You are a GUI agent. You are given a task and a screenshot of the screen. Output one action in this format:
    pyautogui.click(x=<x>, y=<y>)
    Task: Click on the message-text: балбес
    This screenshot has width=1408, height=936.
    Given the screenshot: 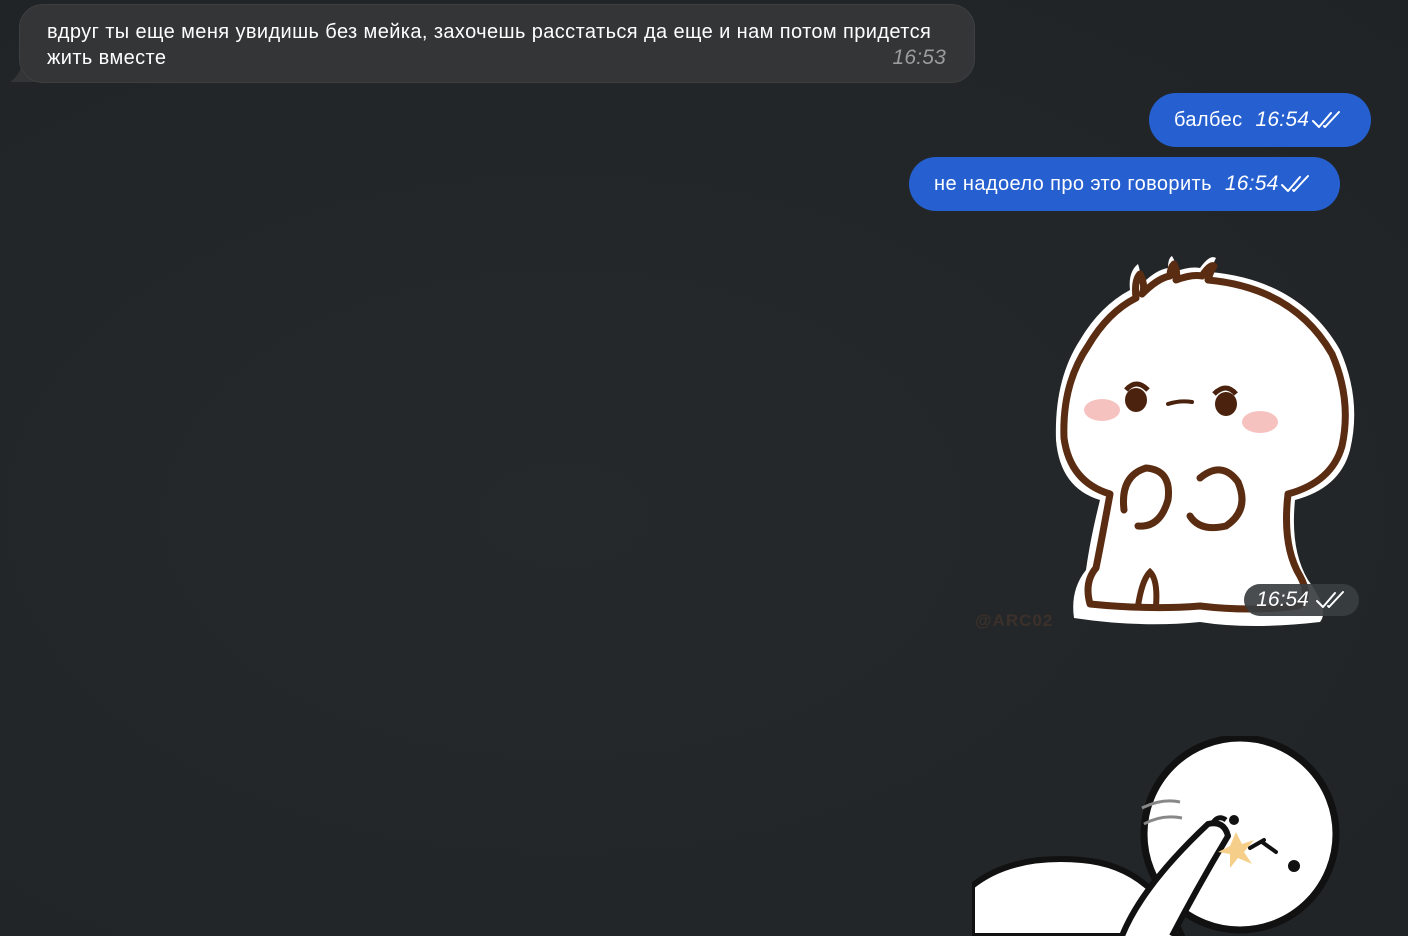 What is the action you would take?
    pyautogui.click(x=1208, y=120)
    